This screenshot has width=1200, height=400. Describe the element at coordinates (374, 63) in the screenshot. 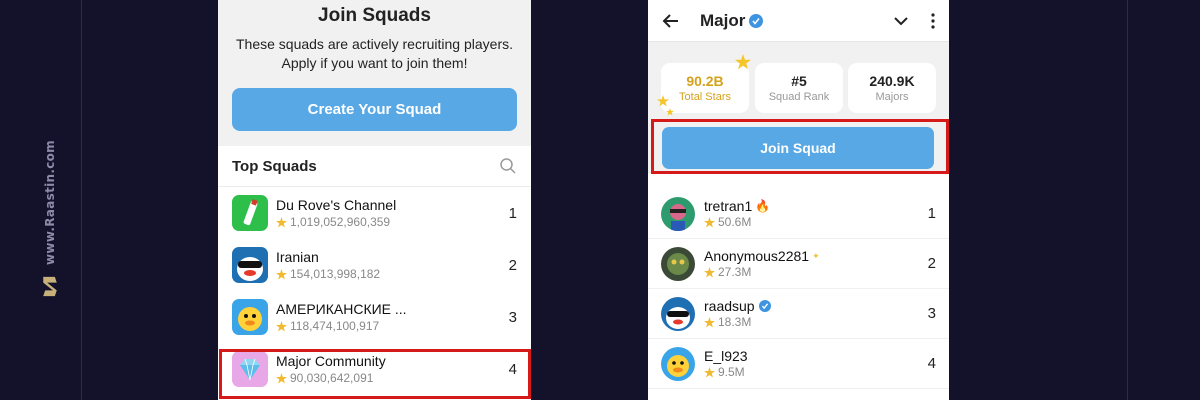

I see `subtitle-line-2: Apply if you want to join them!` at that location.